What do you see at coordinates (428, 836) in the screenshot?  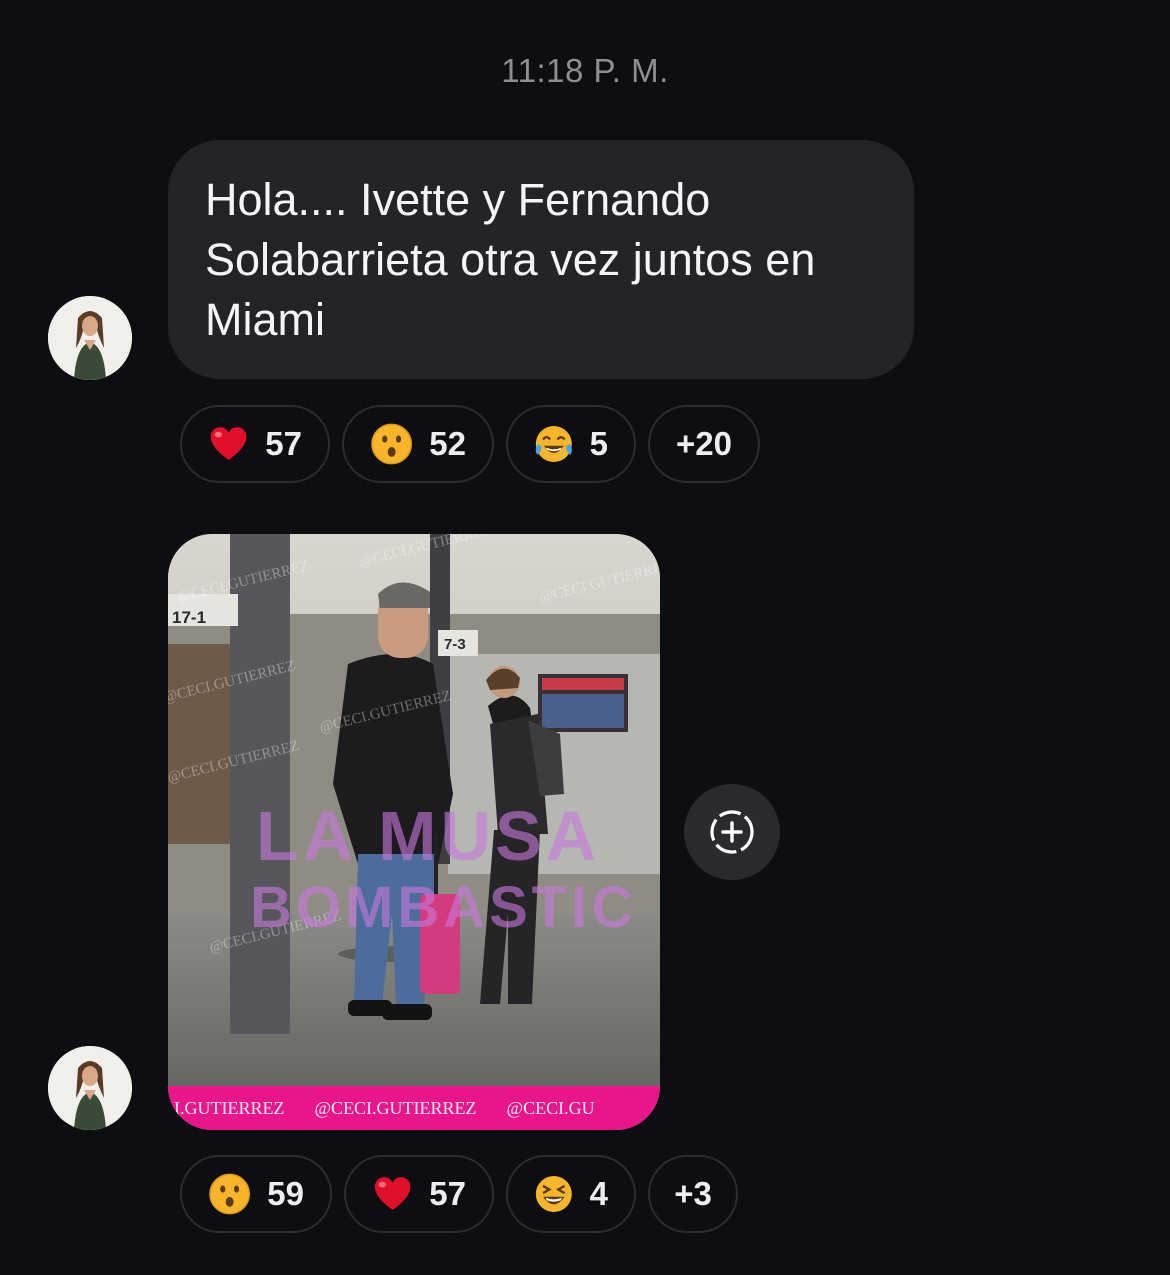 I see `brand-watermark: LA MUSA` at bounding box center [428, 836].